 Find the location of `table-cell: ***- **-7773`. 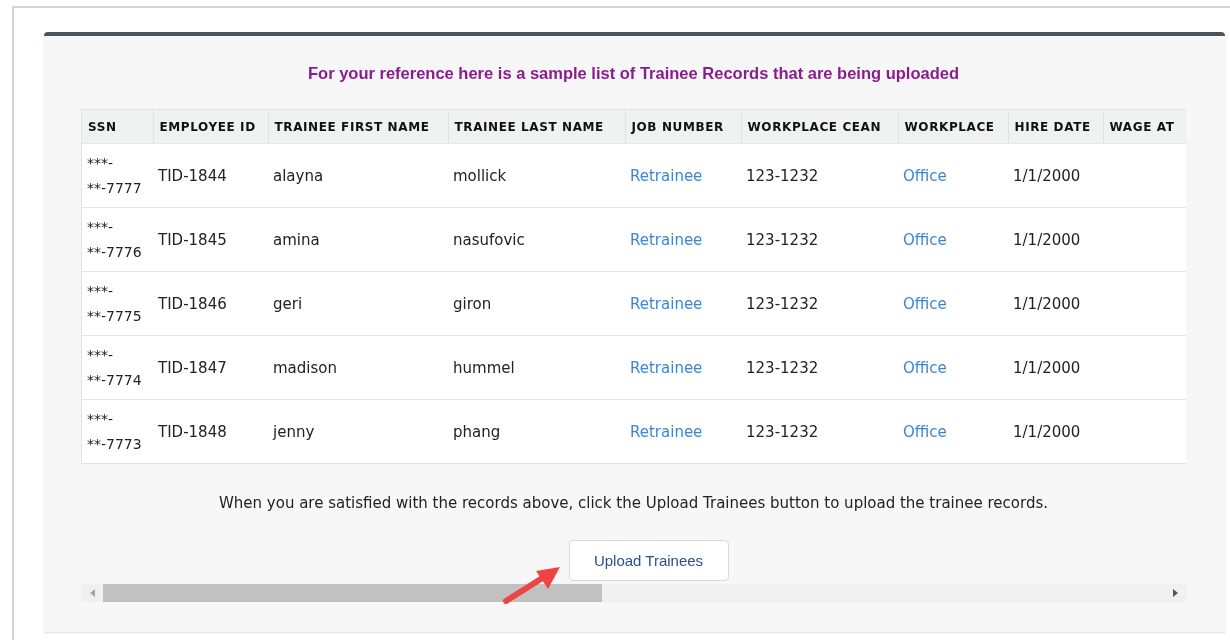

table-cell: ***- **-7773 is located at coordinates (117, 431).